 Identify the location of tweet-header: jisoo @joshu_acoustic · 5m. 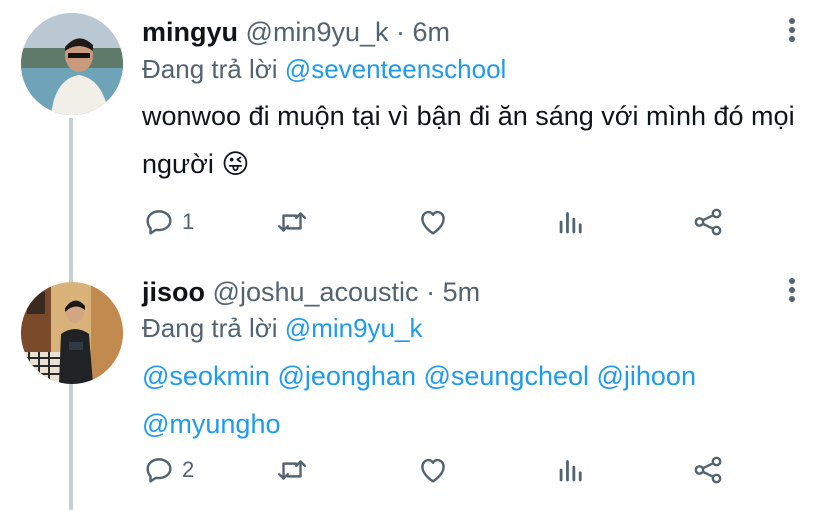
(311, 292).